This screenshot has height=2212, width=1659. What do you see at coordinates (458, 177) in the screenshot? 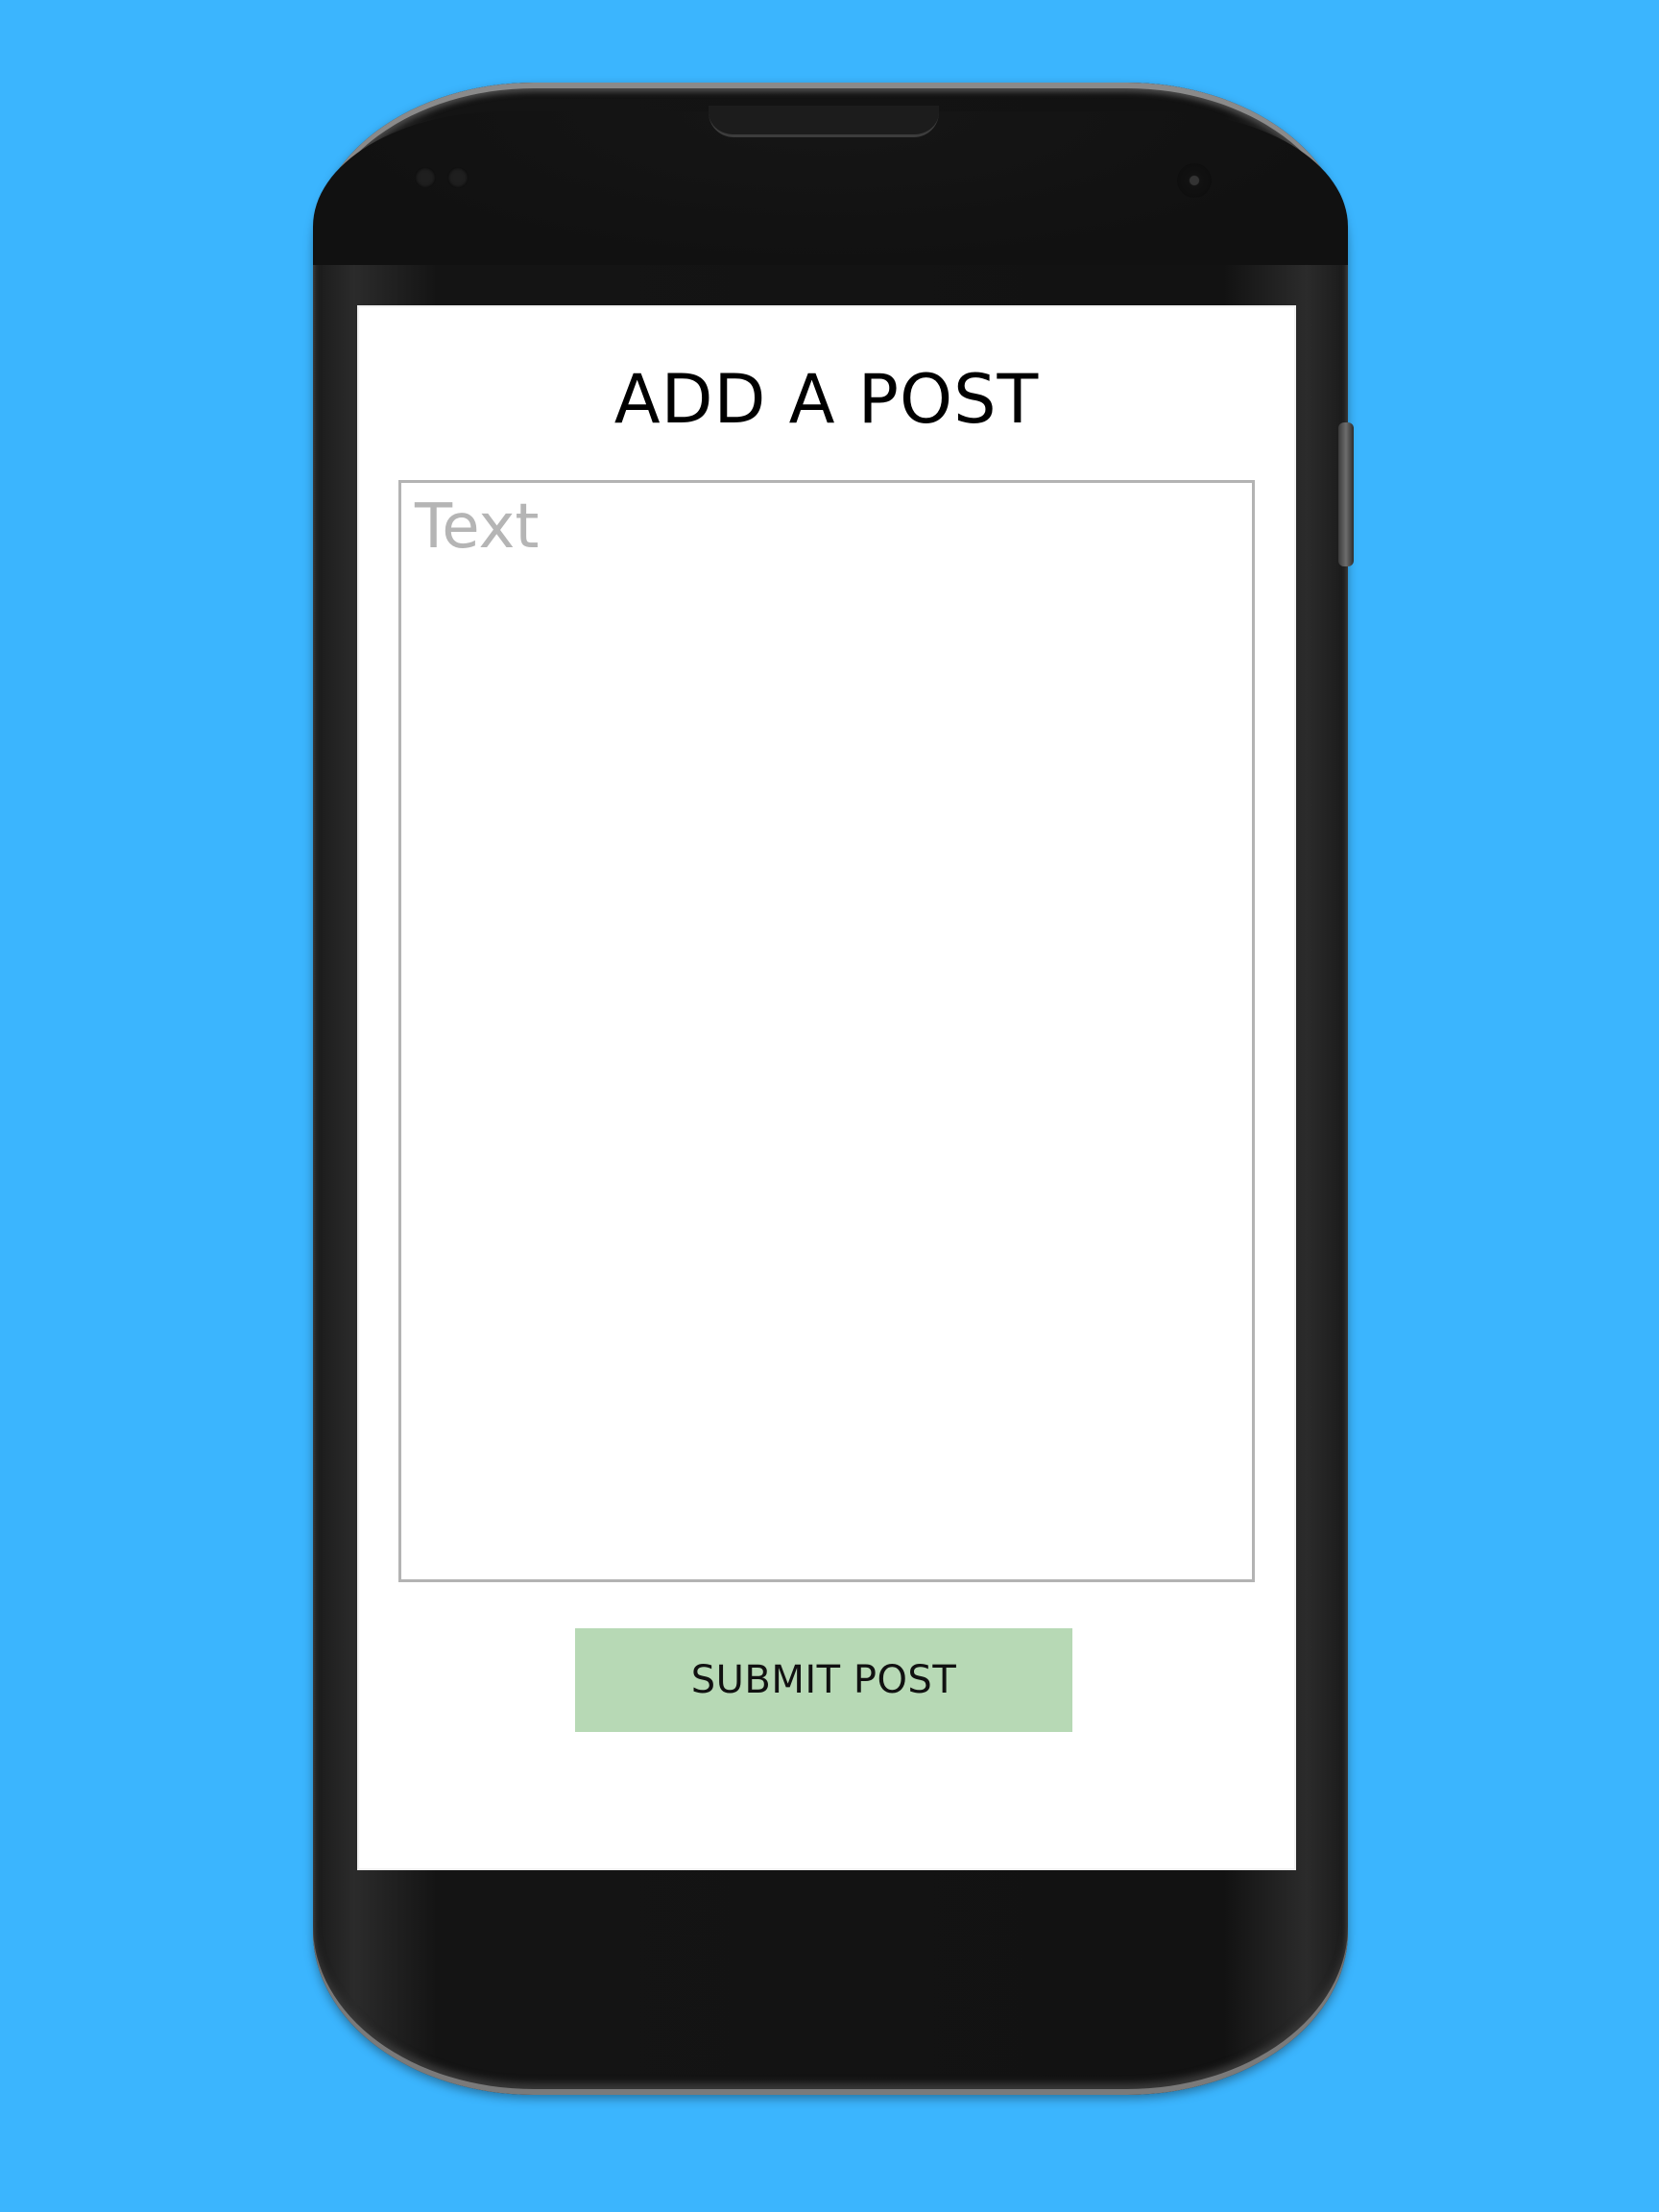
I see `light-sensor-icon` at bounding box center [458, 177].